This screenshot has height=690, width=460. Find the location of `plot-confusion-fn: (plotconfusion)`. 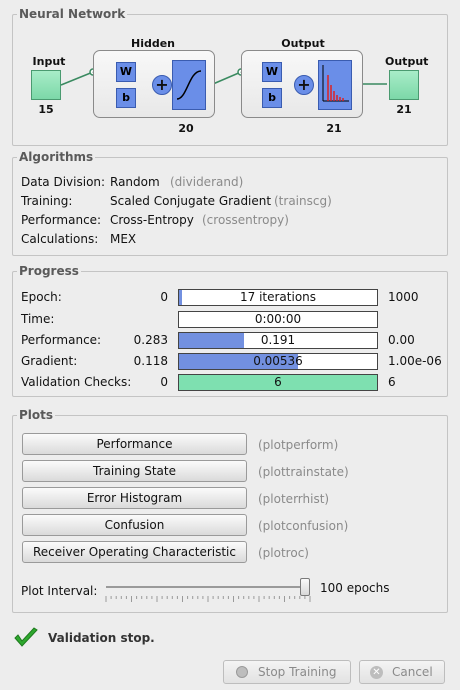

plot-confusion-fn: (plotconfusion) is located at coordinates (303, 526).